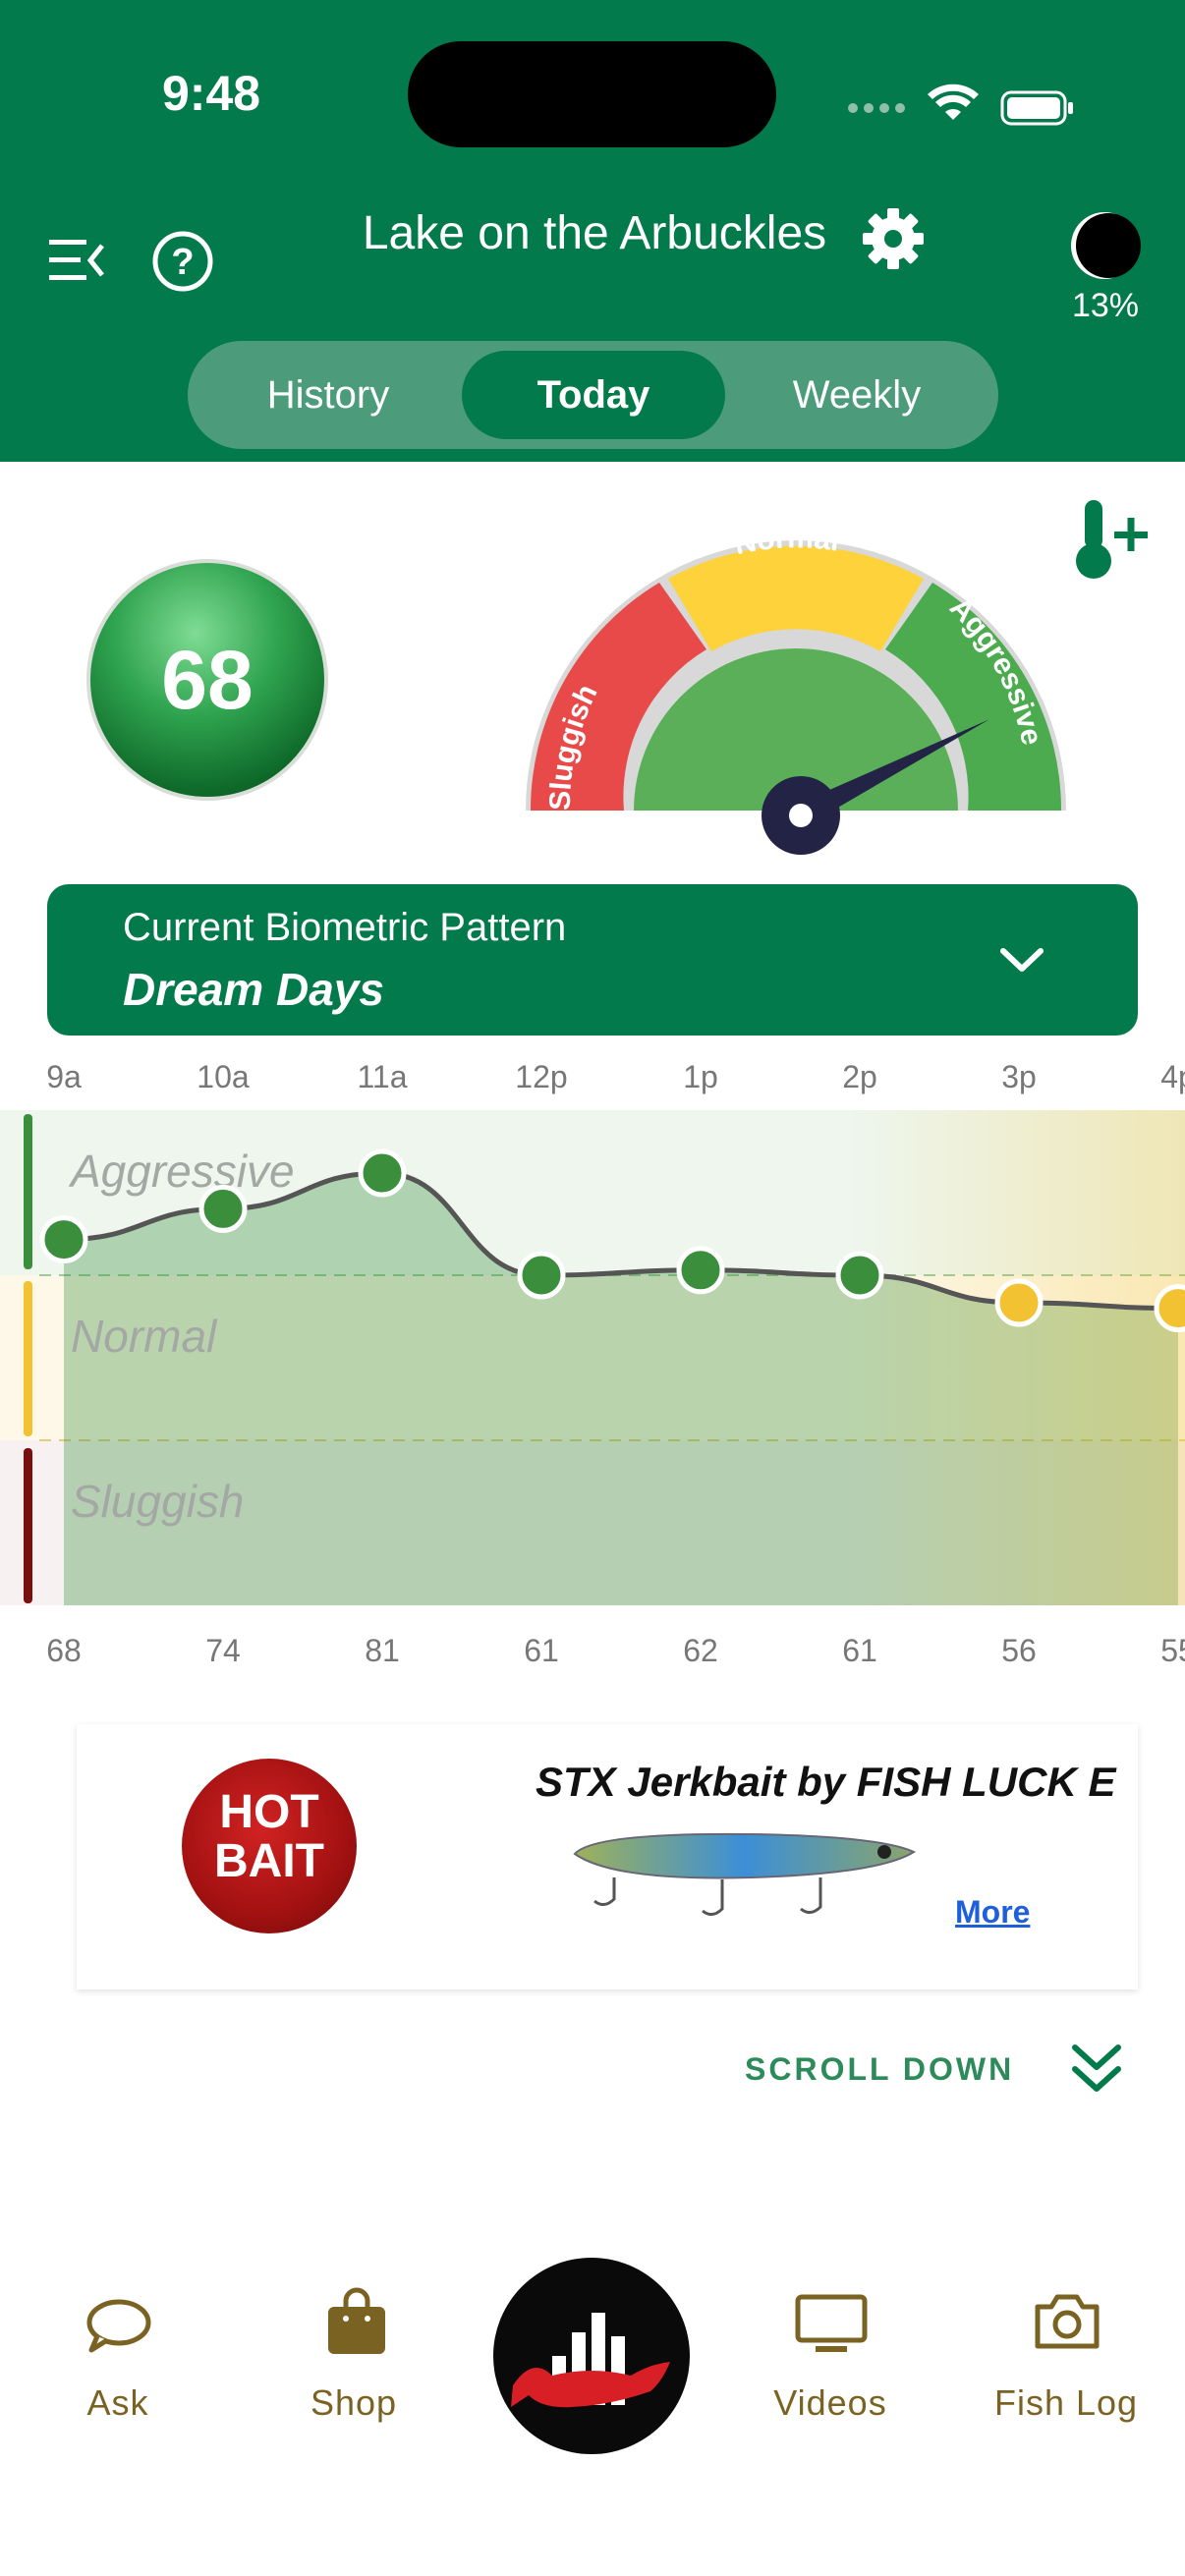 Image resolution: width=1185 pixels, height=2576 pixels. What do you see at coordinates (1173, 1076) in the screenshot?
I see `hour-label: 4p` at bounding box center [1173, 1076].